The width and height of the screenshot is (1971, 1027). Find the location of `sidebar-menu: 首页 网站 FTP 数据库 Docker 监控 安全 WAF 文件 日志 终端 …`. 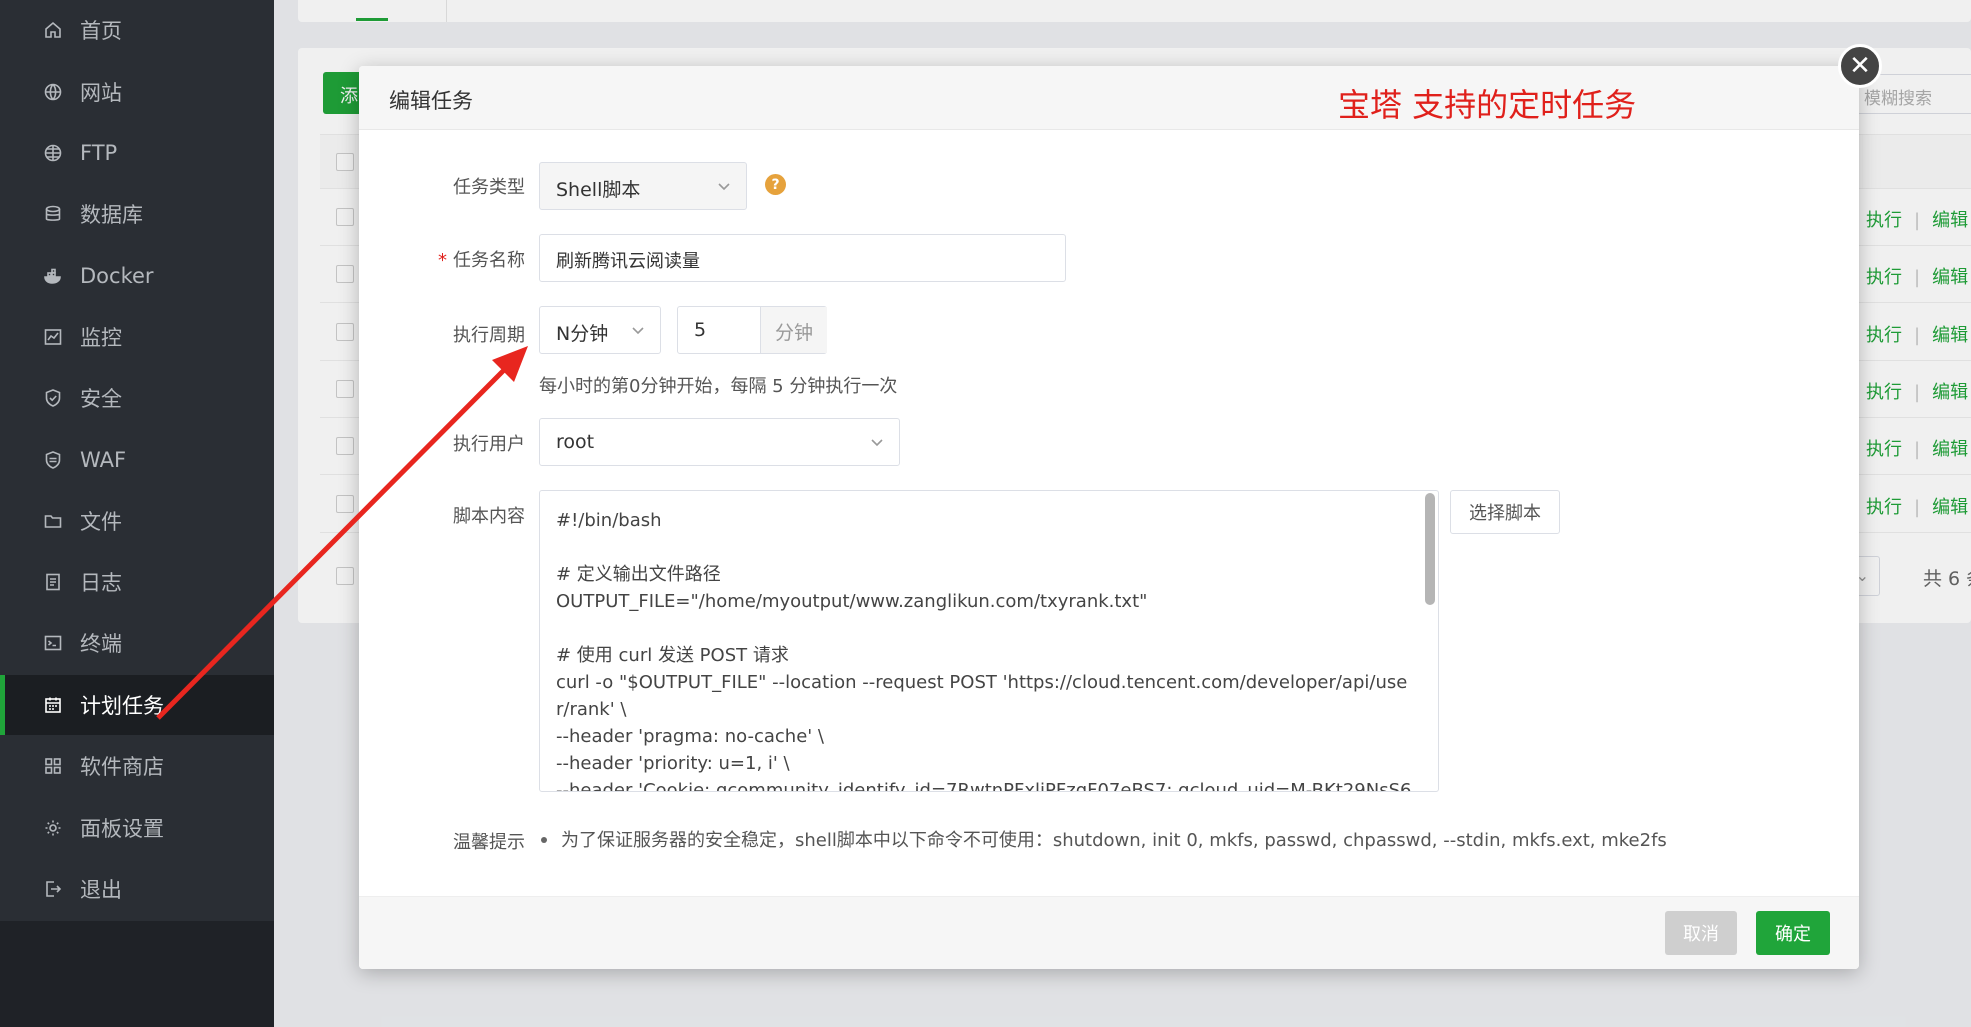

sidebar-menu: 首页 网站 FTP 数据库 Docker 监控 安全 WAF 文件 日志 终端 … is located at coordinates (137, 460).